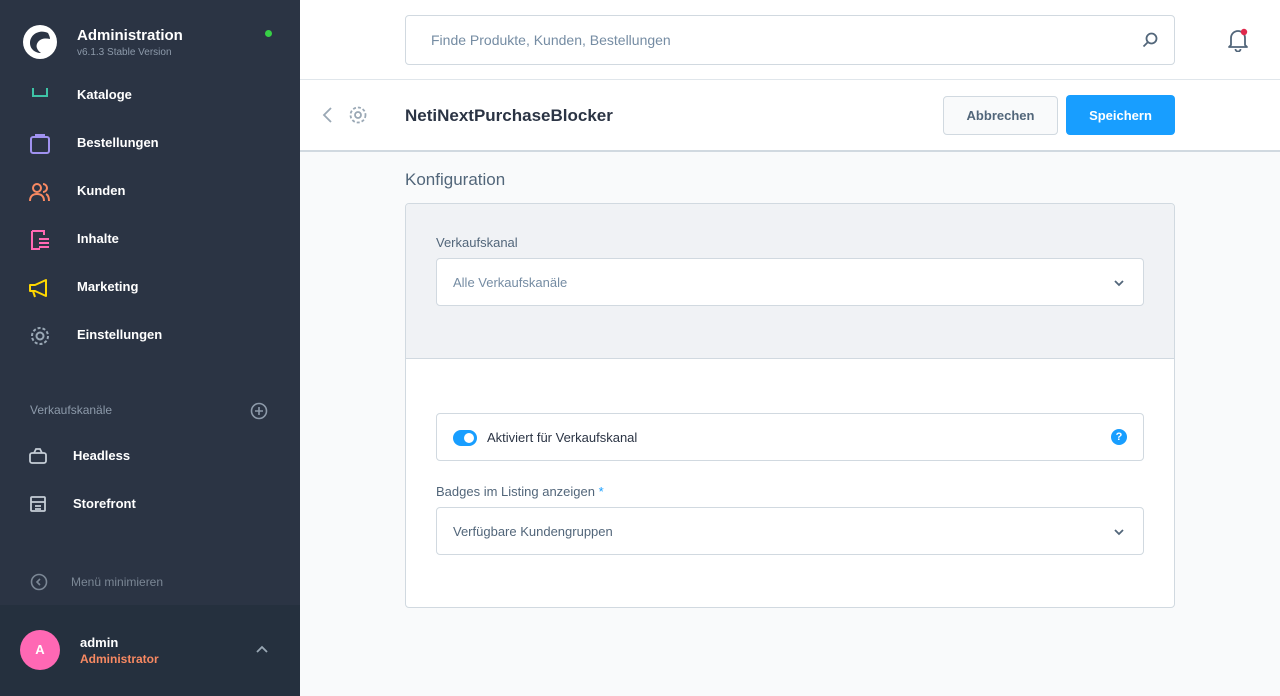 The image size is (1280, 696). Describe the element at coordinates (38, 456) in the screenshot. I see `basket-icon` at that location.